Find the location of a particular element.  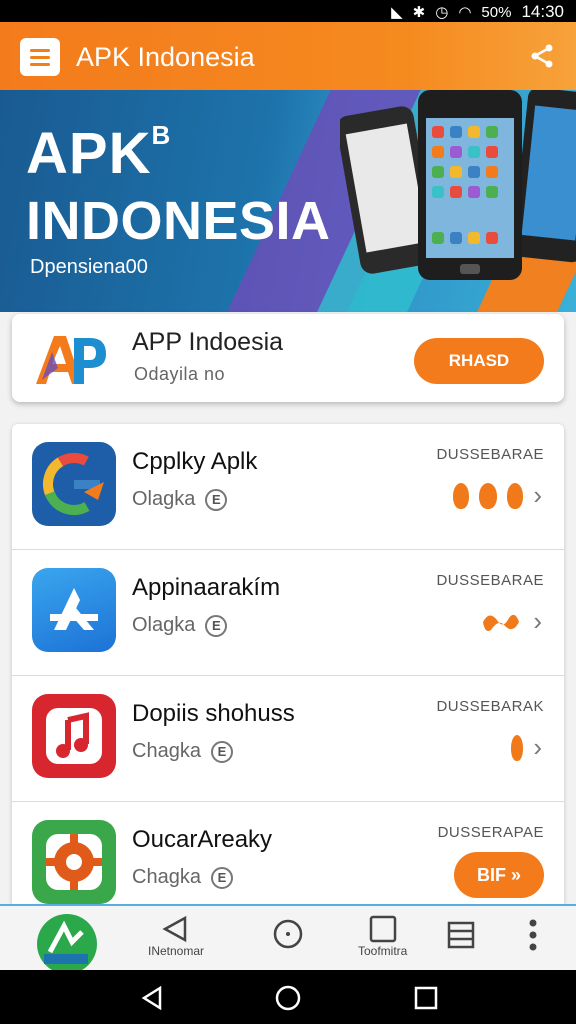

home-icon is located at coordinates (288, 998).